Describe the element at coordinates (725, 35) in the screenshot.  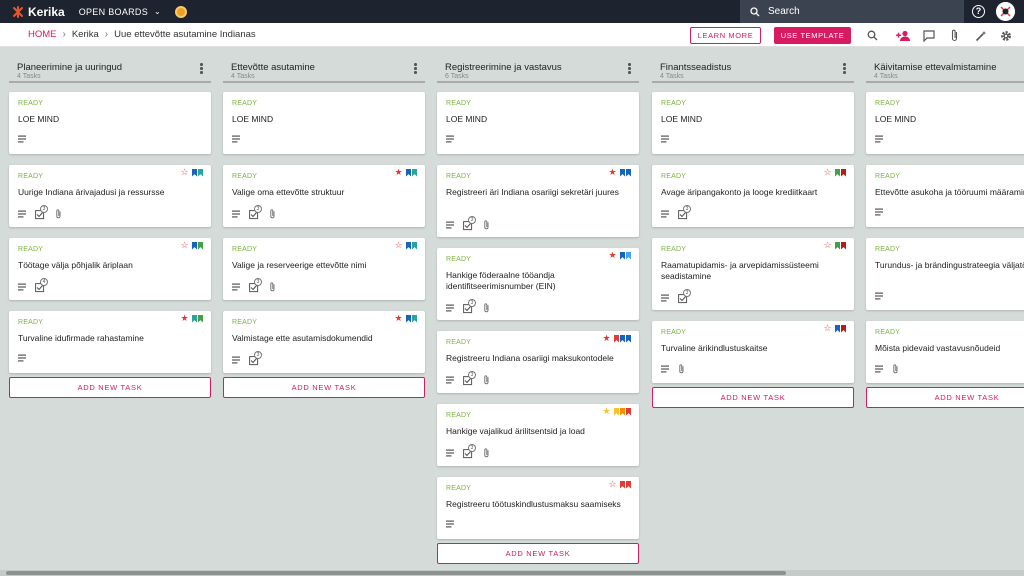
I see `learn-more-button: LEARN MORE` at that location.